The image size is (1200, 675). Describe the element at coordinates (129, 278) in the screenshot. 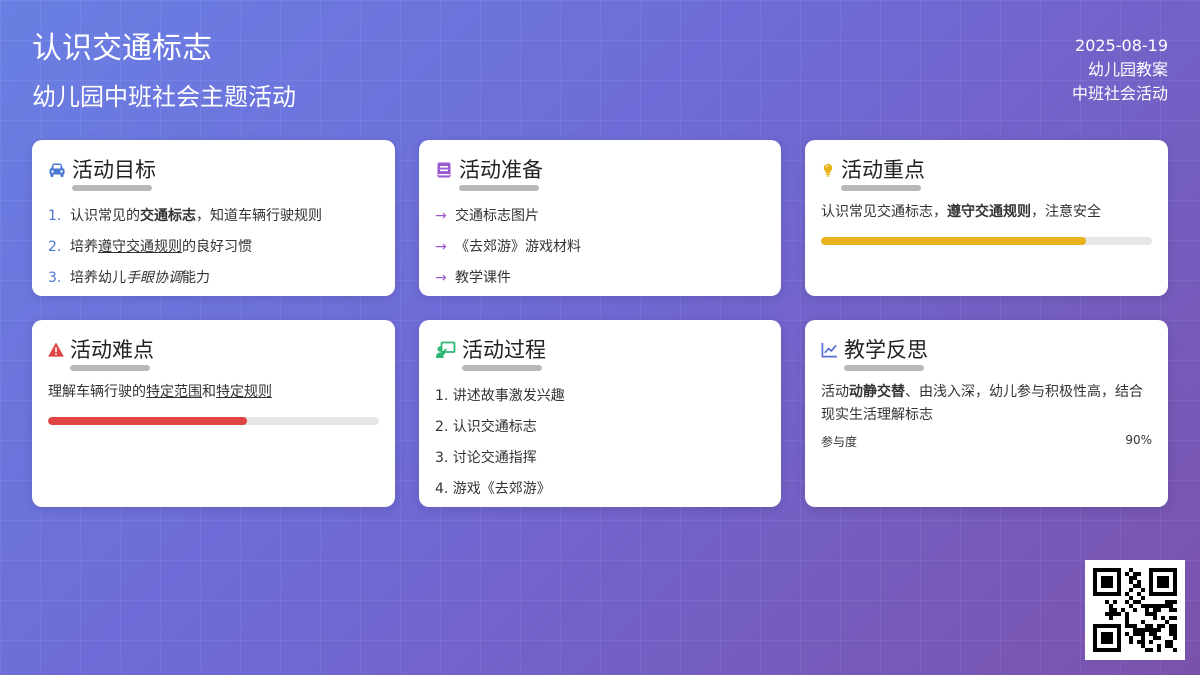

I see `list-item: 3. 培养幼儿手眼协调能力` at that location.